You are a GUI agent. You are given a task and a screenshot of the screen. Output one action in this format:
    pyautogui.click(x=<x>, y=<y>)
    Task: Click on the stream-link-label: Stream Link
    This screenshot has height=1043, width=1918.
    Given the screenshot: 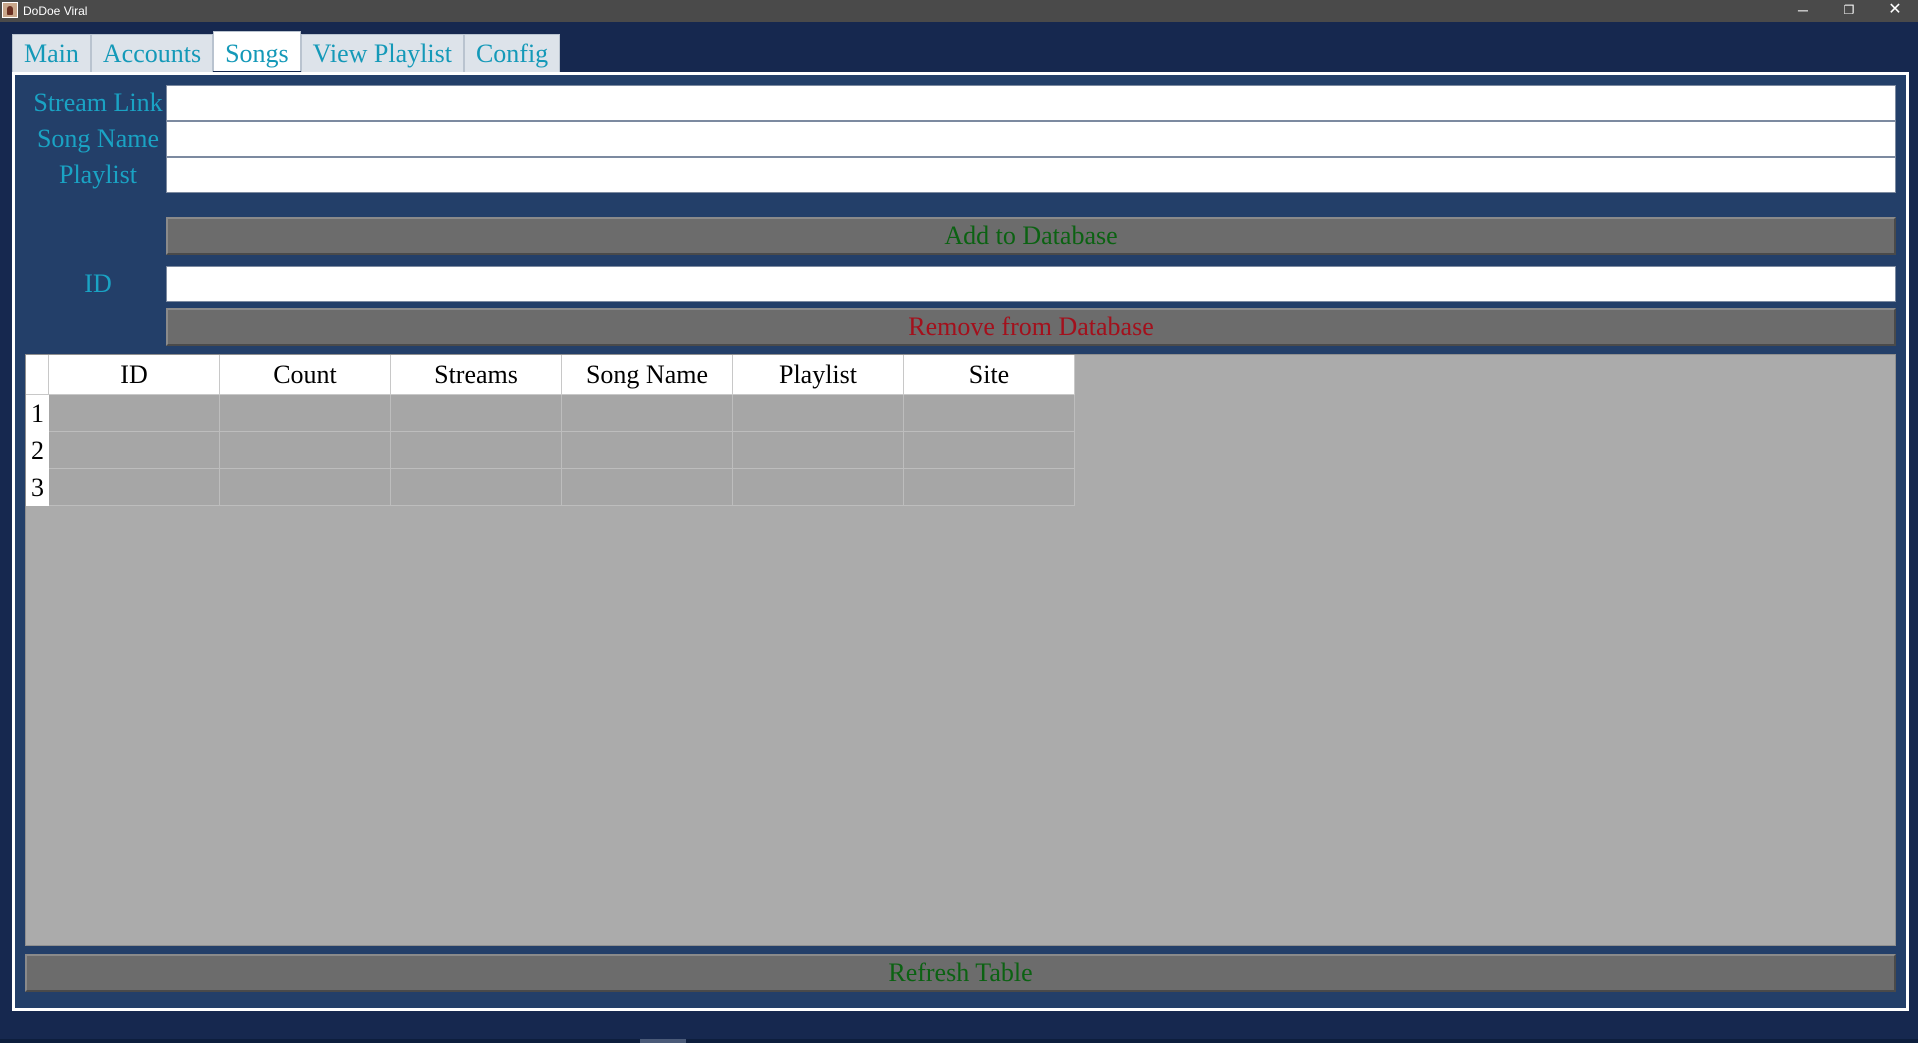 What is the action you would take?
    pyautogui.click(x=98, y=102)
    